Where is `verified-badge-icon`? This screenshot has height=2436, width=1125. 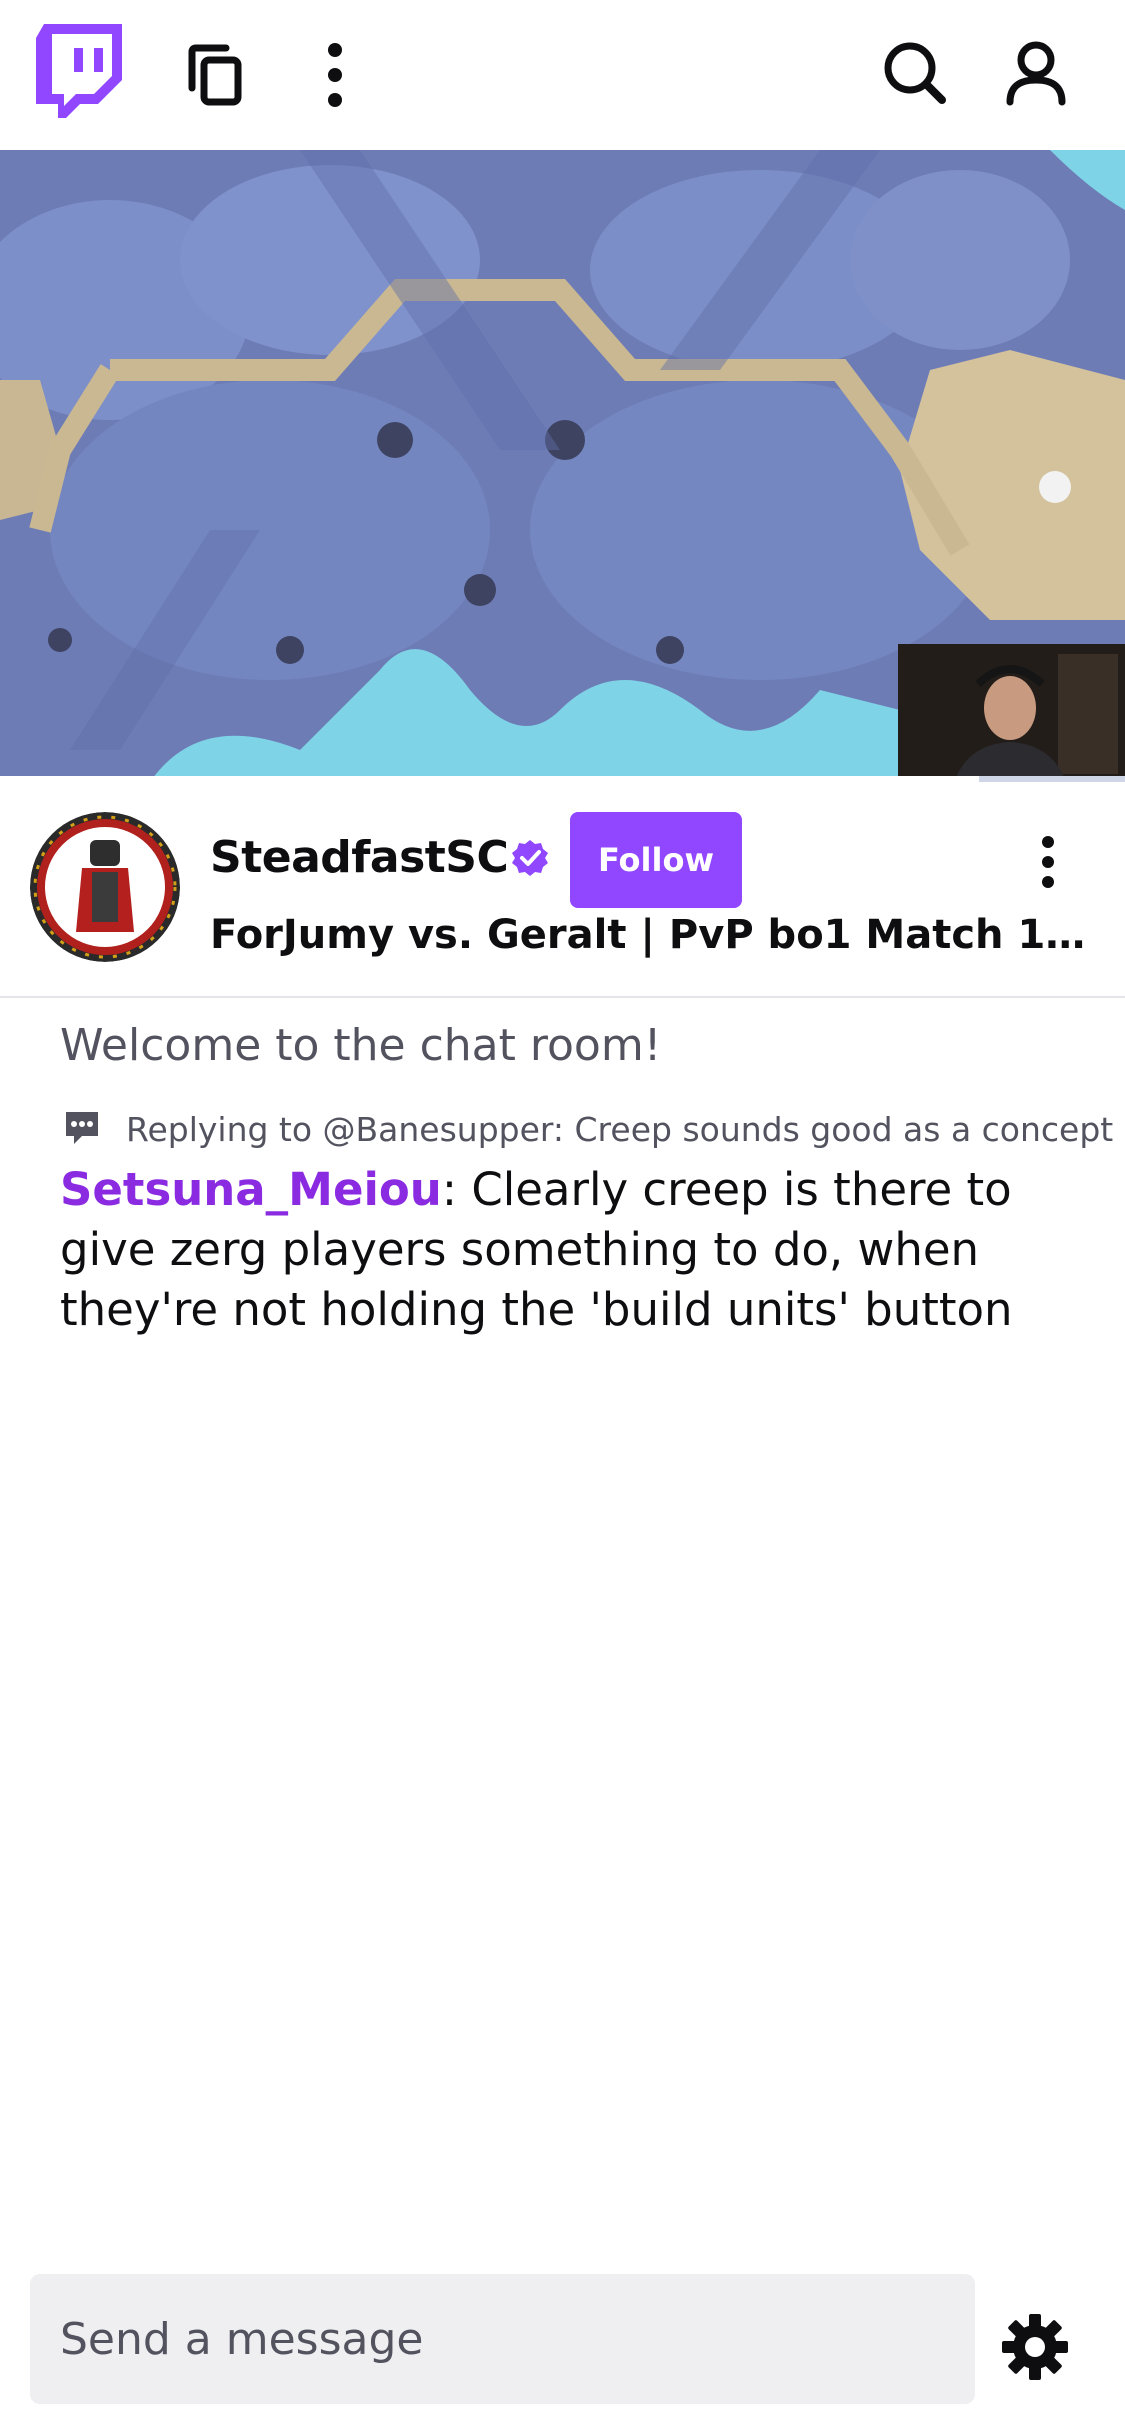
verified-badge-icon is located at coordinates (530, 858).